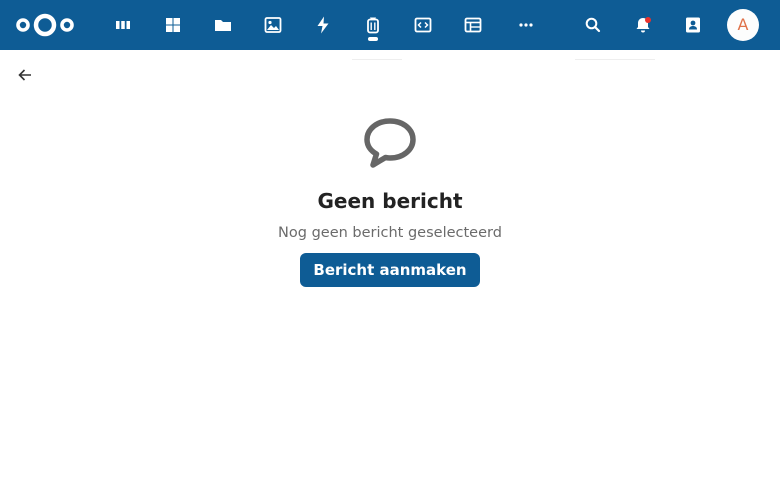 This screenshot has width=780, height=493. I want to click on active-app-indicator, so click(373, 39).